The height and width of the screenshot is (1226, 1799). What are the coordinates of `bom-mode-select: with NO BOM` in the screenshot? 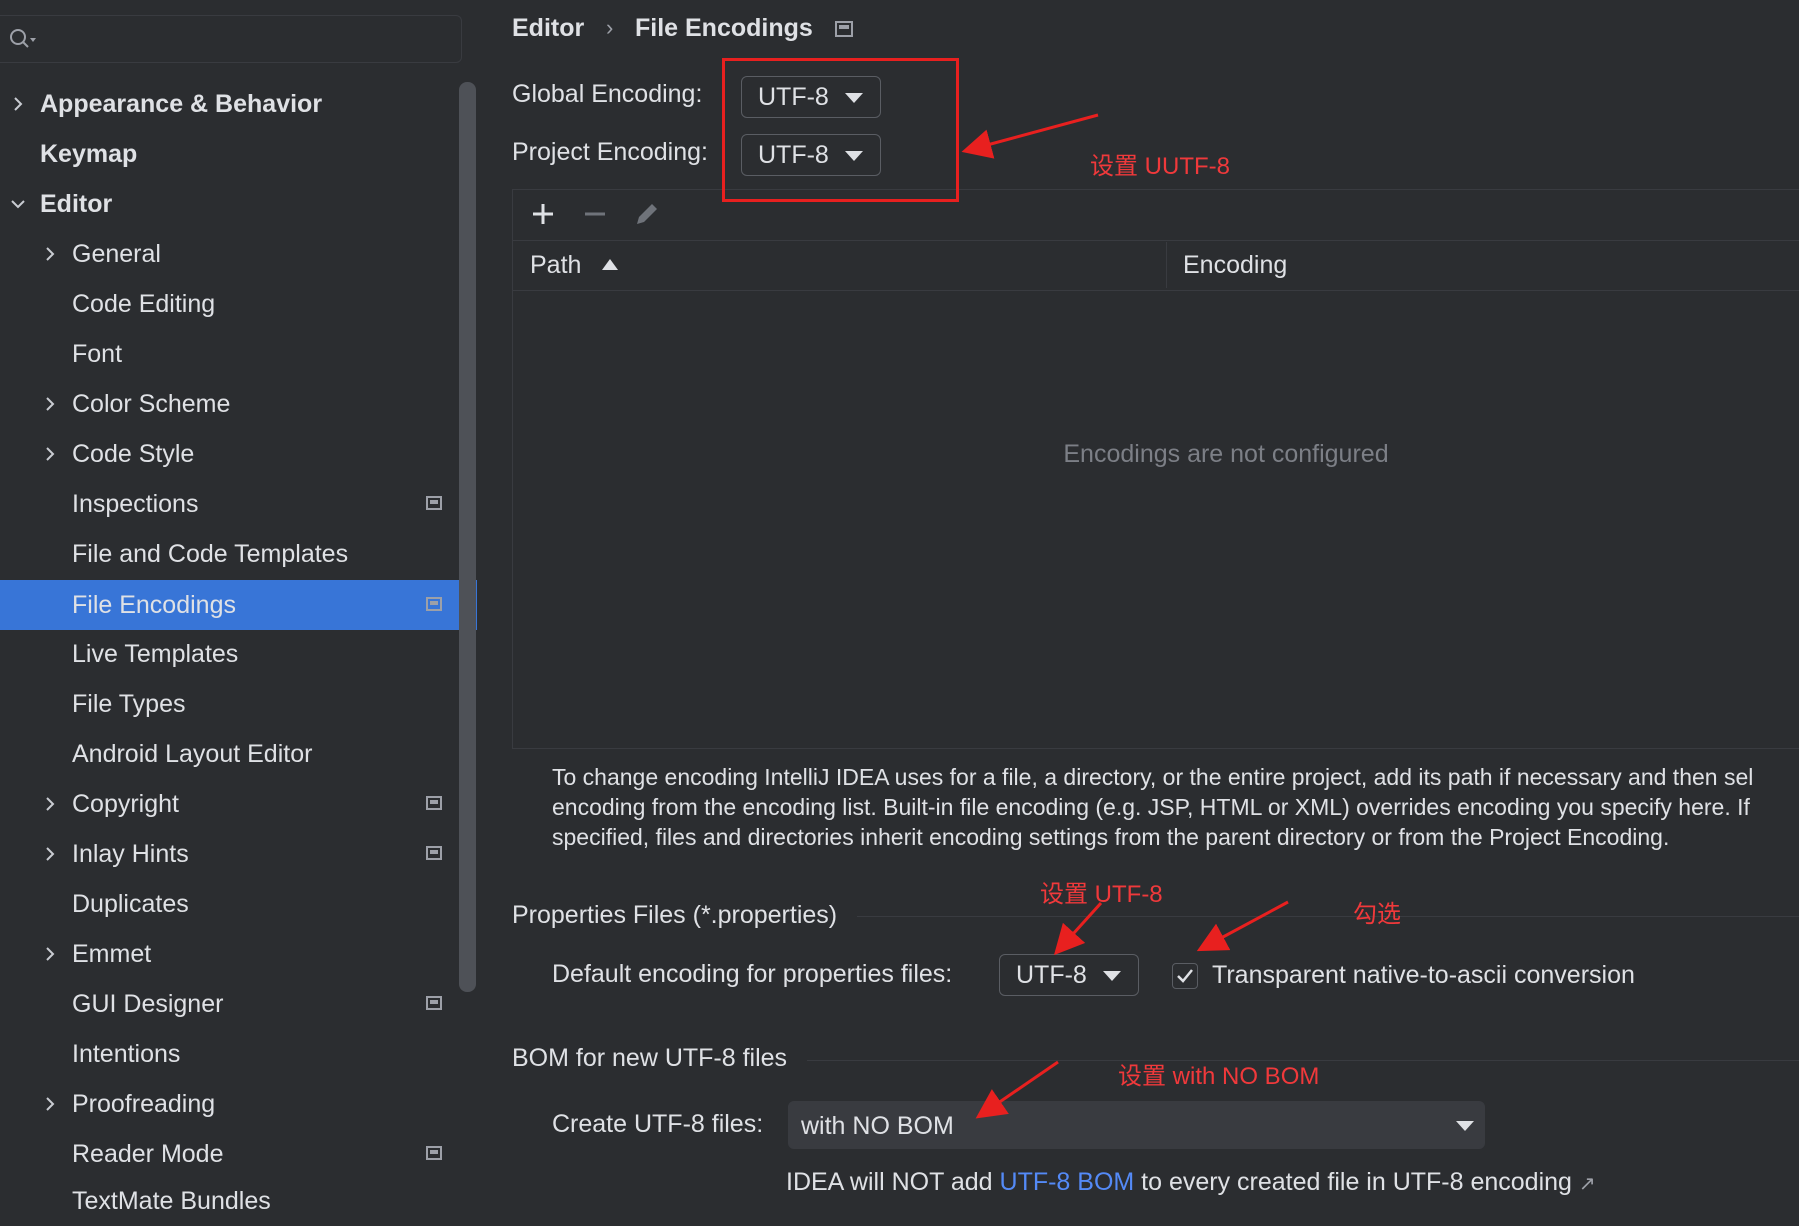 It's located at (1136, 1125).